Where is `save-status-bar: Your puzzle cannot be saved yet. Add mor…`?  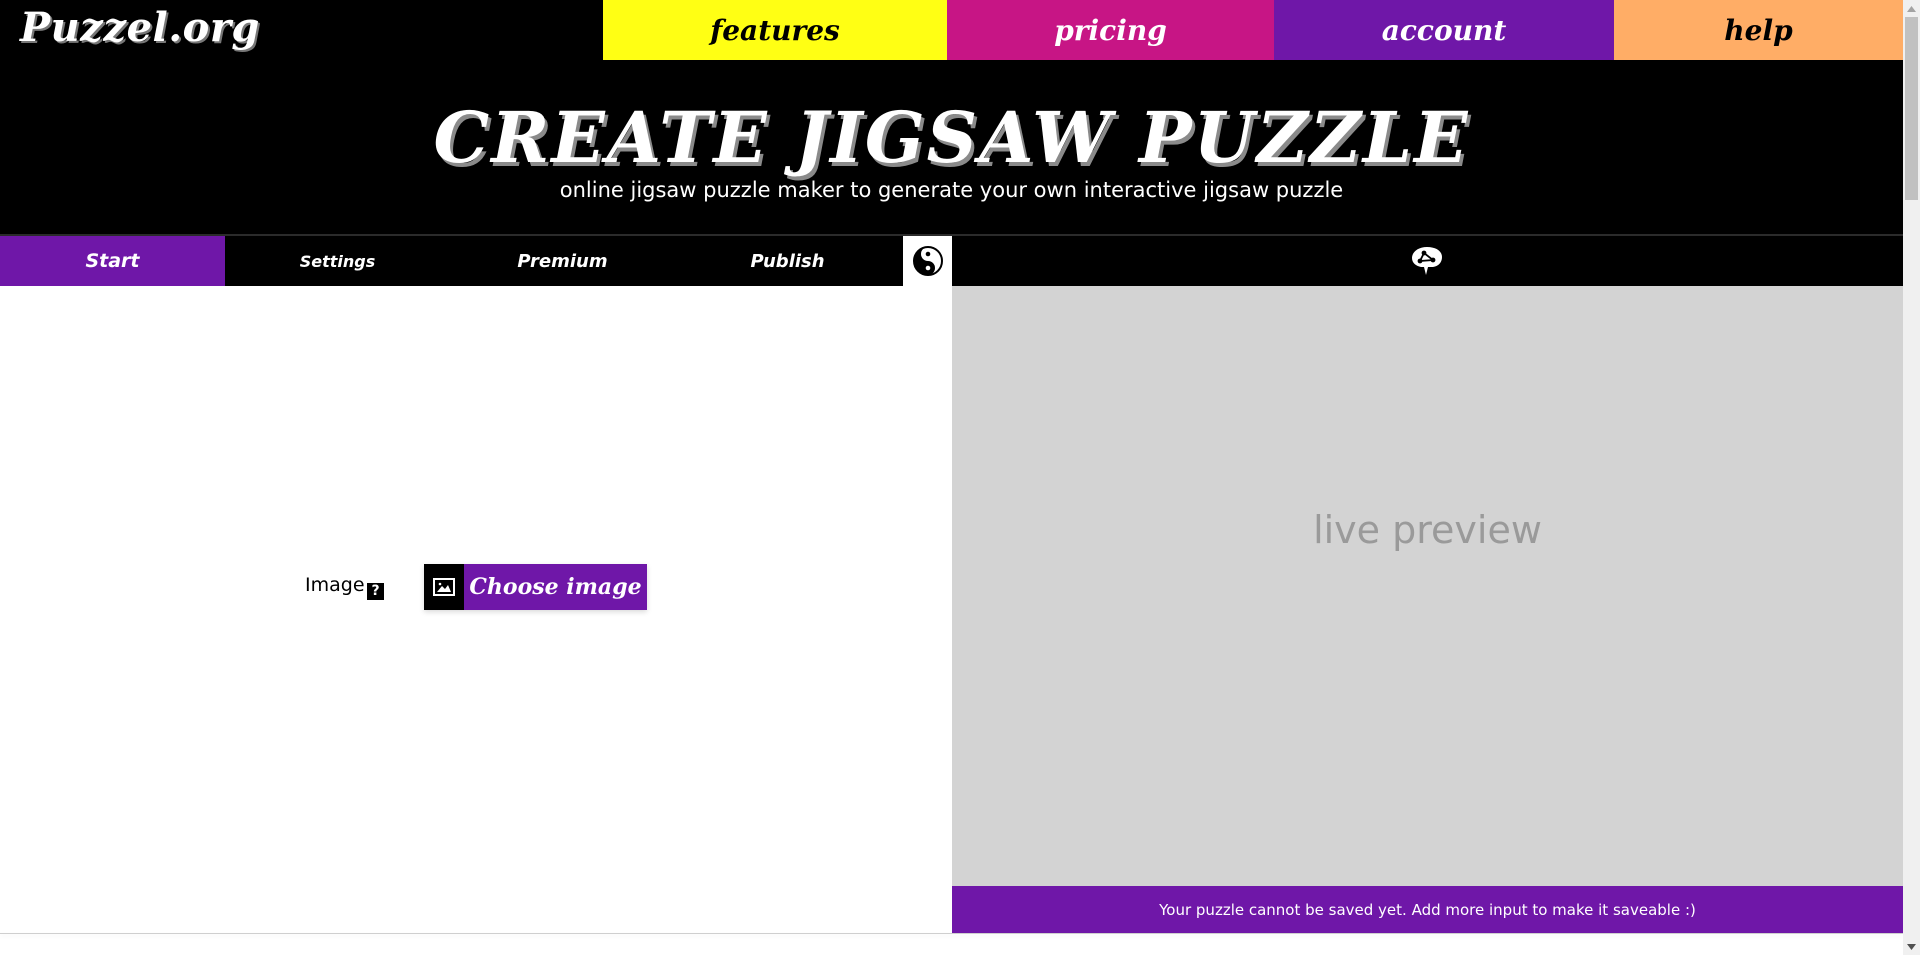
save-status-bar: Your puzzle cannot be saved yet. Add mor… is located at coordinates (1427, 909).